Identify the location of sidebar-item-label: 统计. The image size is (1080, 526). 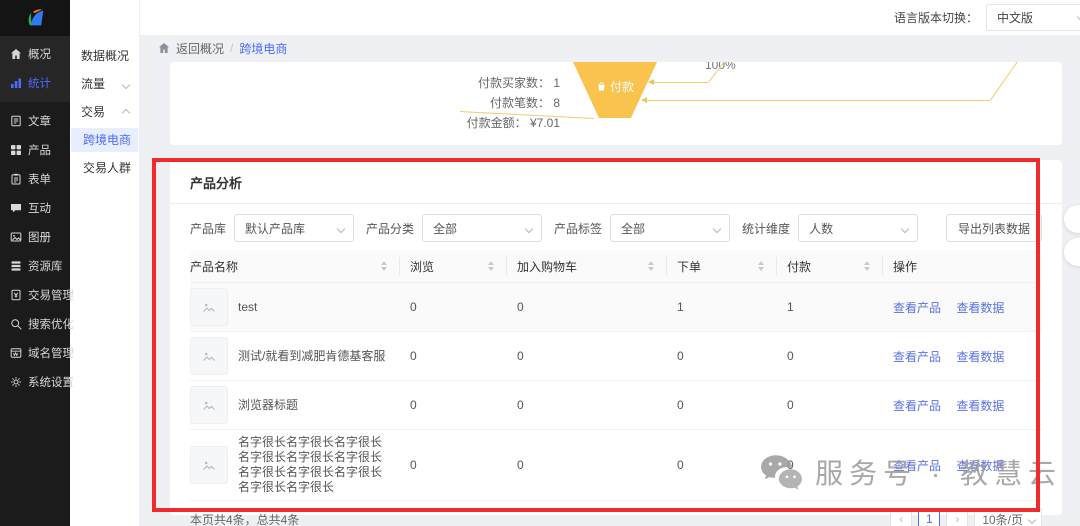
(39, 83).